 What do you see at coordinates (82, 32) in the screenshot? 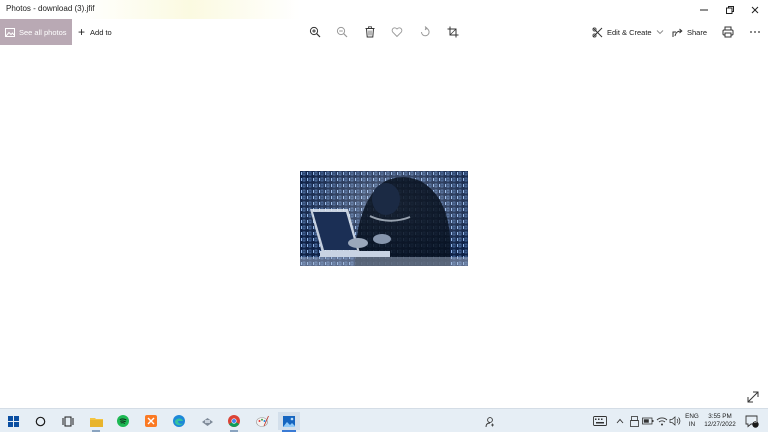
I see `plus-icon: +` at bounding box center [82, 32].